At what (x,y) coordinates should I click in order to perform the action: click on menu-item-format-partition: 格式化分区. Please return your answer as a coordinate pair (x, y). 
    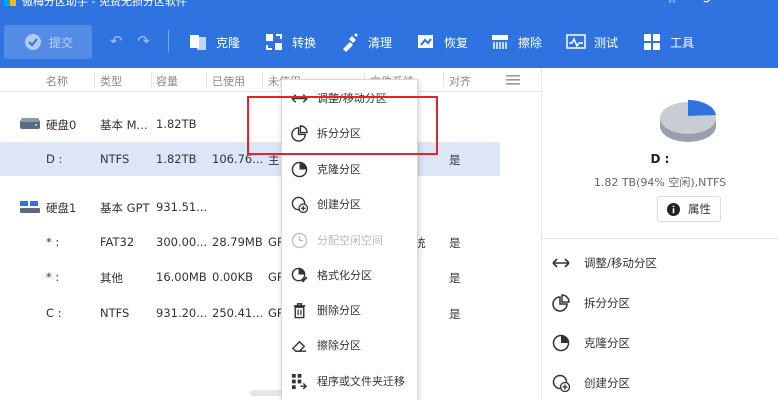
    Looking at the image, I should click on (349, 275).